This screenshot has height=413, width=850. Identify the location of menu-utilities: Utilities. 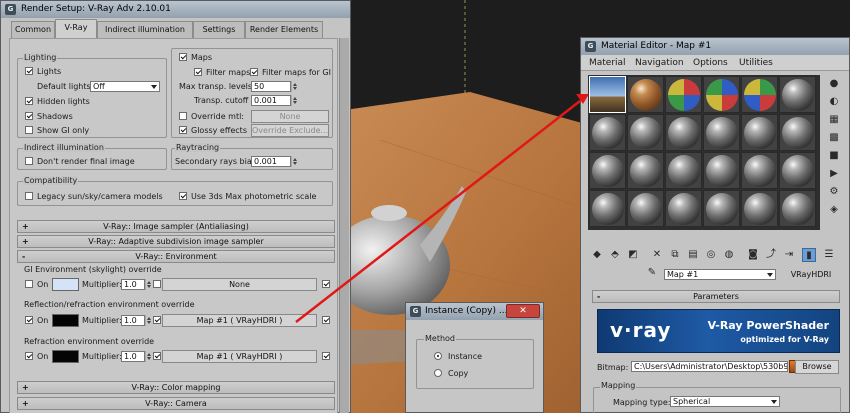
(756, 63).